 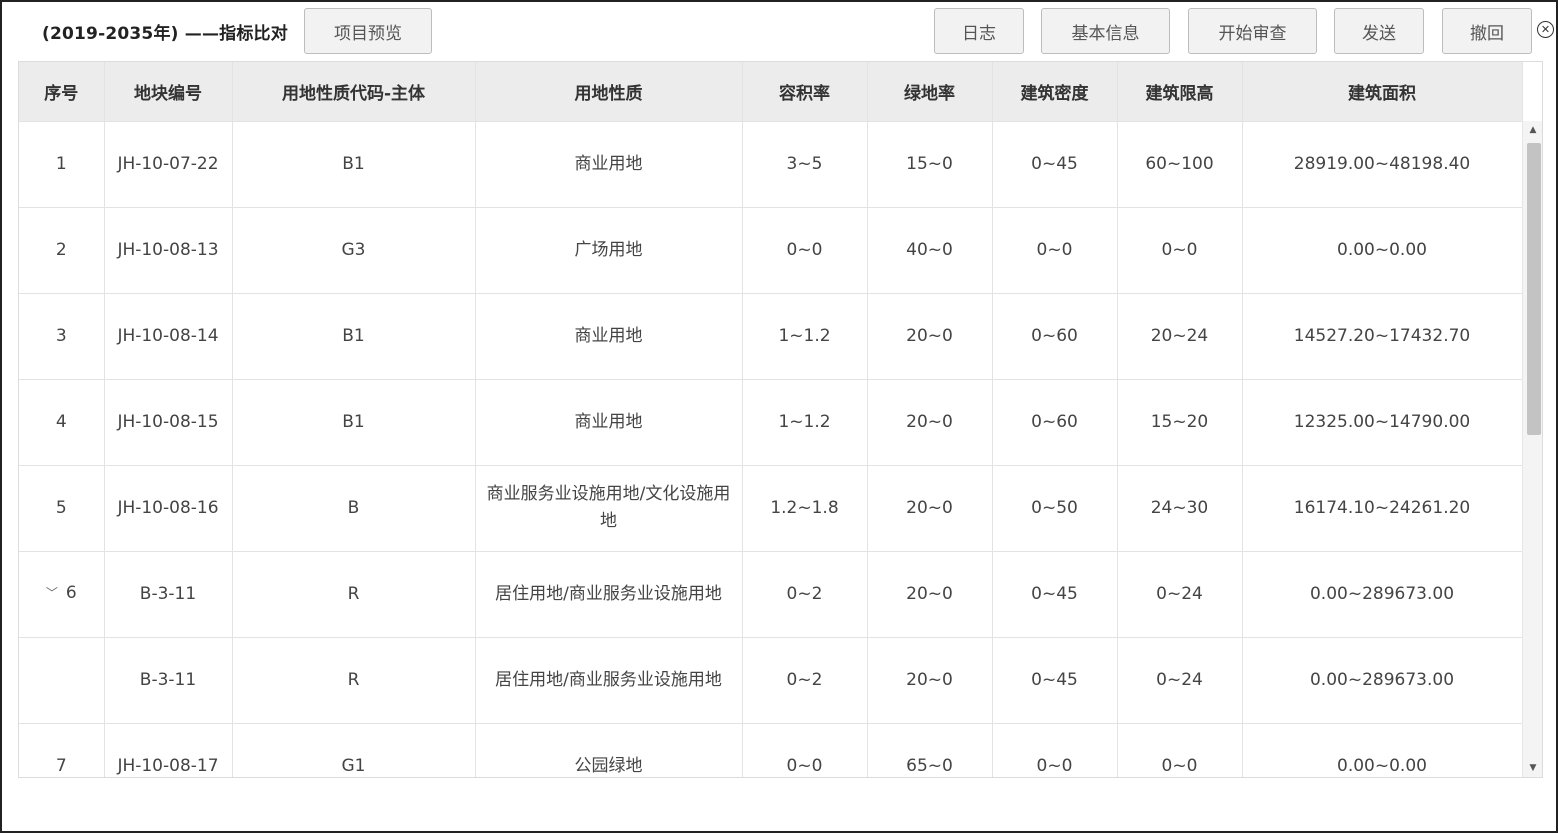 What do you see at coordinates (168, 250) in the screenshot?
I see `cell-plot: JH-10-08-13` at bounding box center [168, 250].